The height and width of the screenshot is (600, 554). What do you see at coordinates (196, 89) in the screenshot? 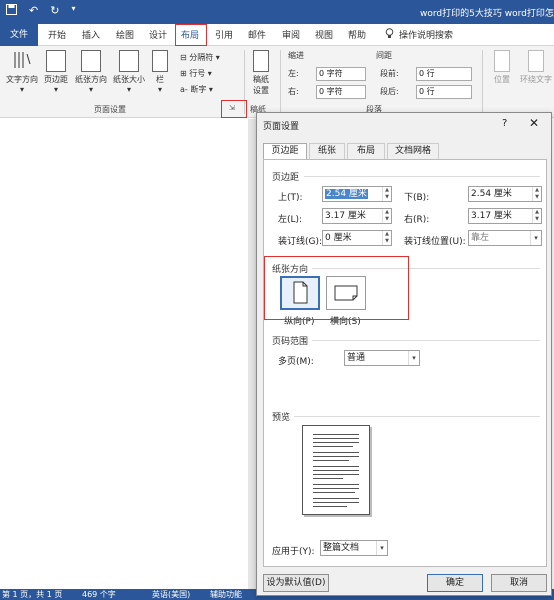
I see `hyphenation-button: a- 断字 ▾` at bounding box center [196, 89].